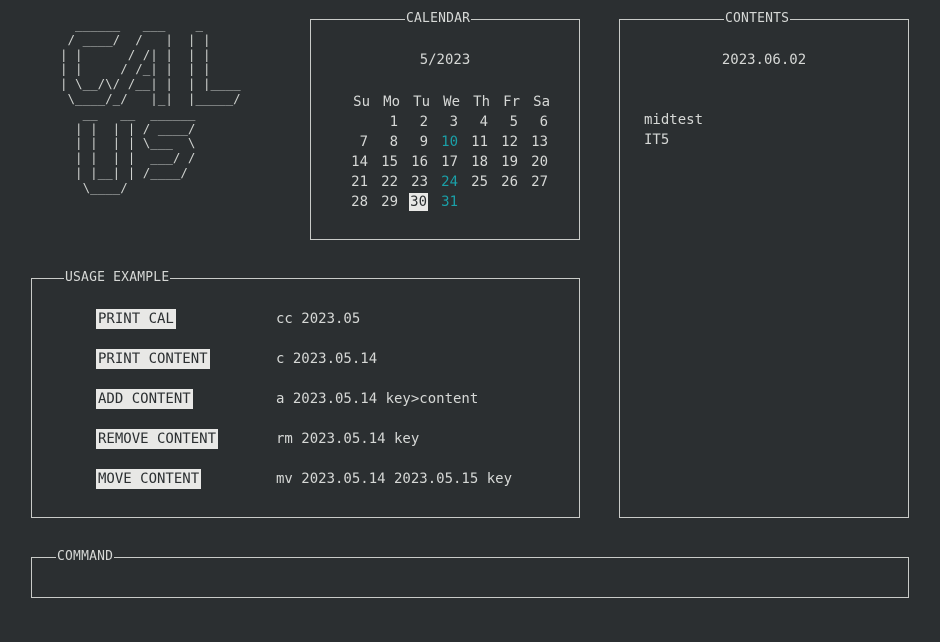 The width and height of the screenshot is (940, 642). Describe the element at coordinates (470, 579) in the screenshot. I see `command-input` at that location.